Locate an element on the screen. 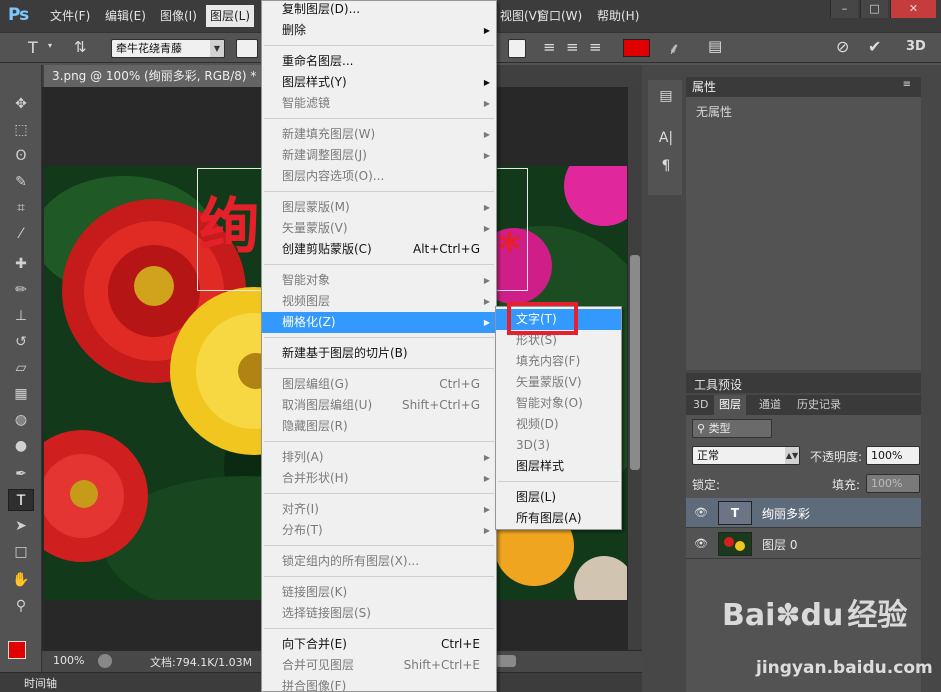  layer-menu-item: 合并形状(H) ▶ is located at coordinates (379, 478).